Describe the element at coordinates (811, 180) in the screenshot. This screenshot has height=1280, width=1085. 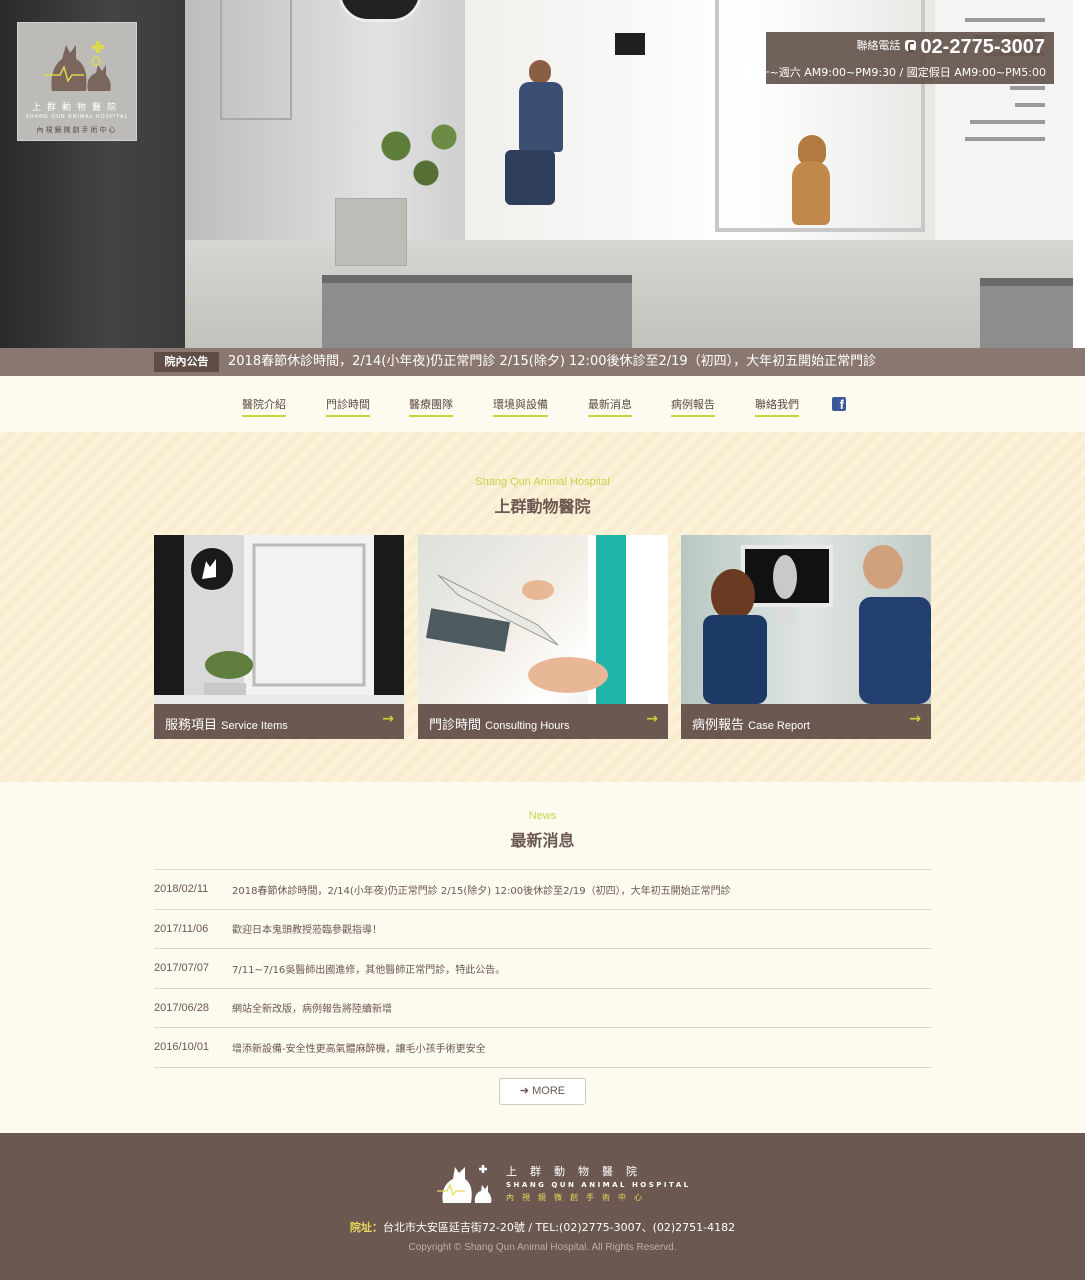
I see `hero-dog` at that location.